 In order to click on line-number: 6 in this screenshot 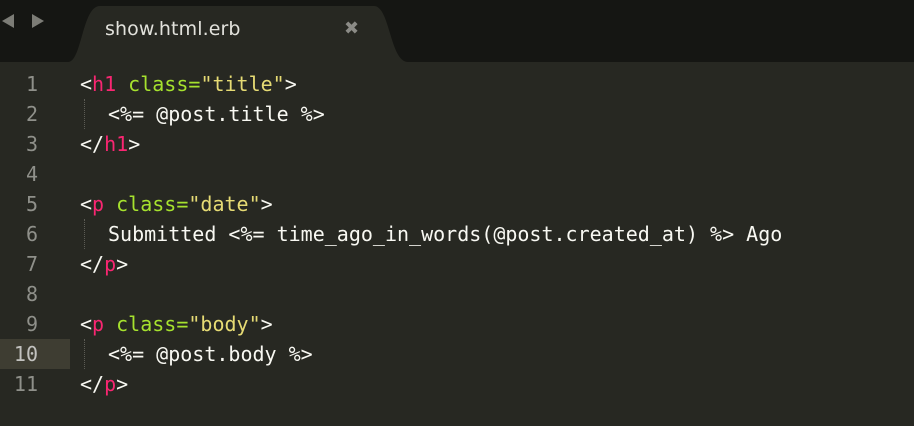, I will do `click(31, 234)`.